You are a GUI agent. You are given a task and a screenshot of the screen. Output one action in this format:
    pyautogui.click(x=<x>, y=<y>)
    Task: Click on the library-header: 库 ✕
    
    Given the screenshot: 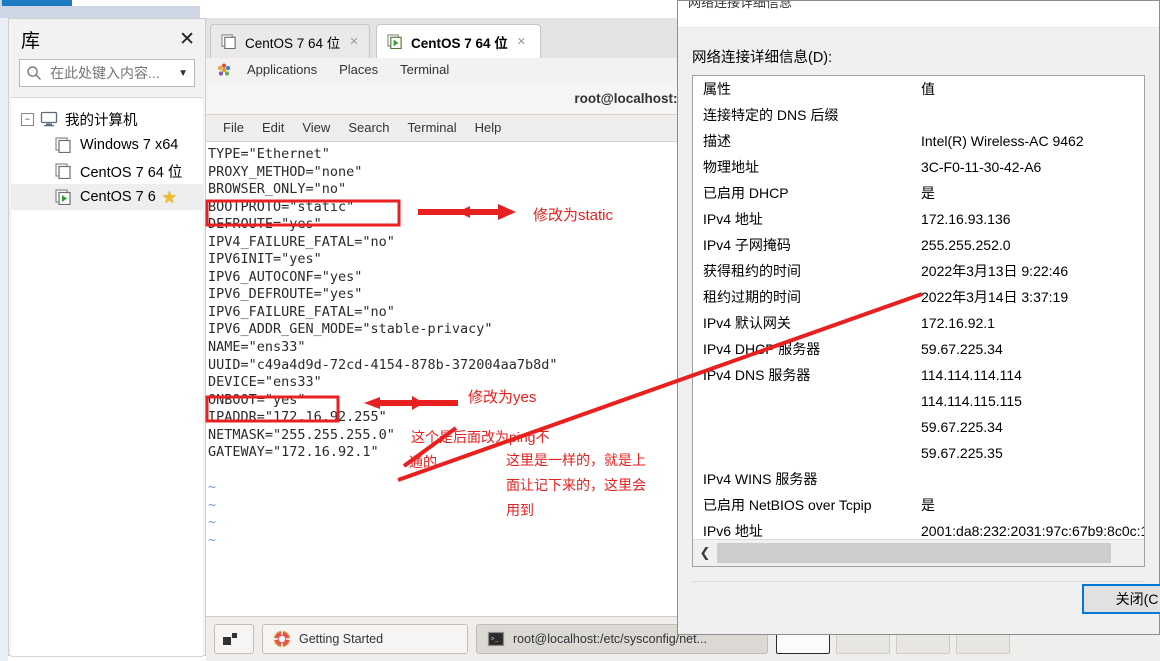 What is the action you would take?
    pyautogui.click(x=107, y=39)
    